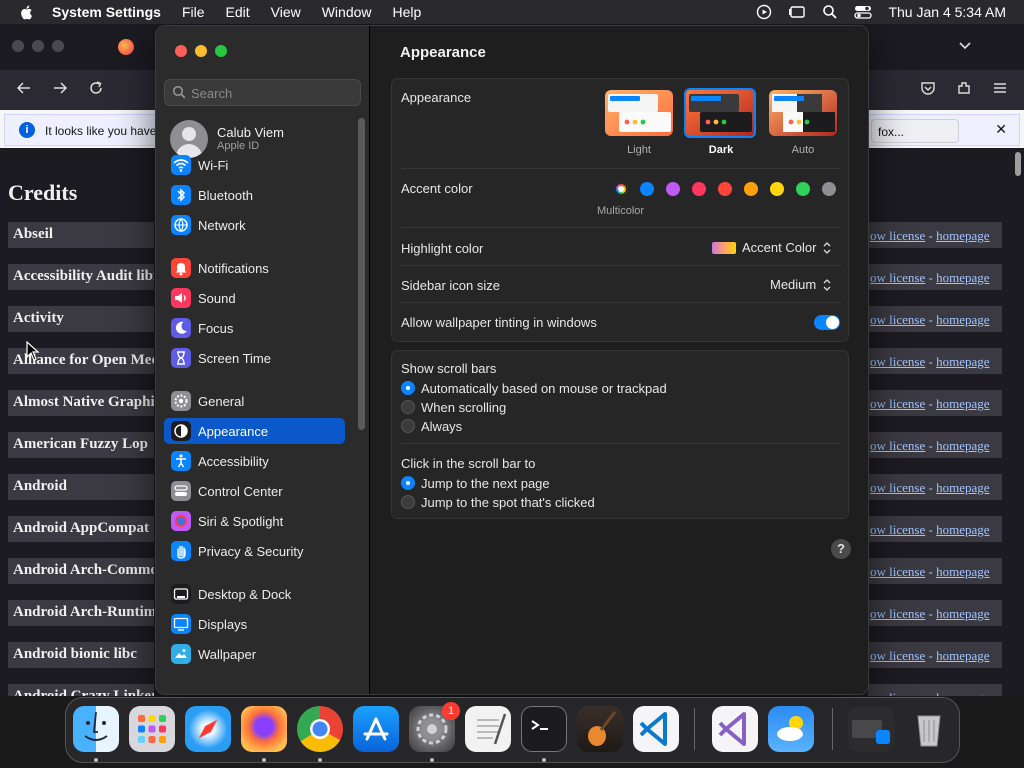 This screenshot has height=768, width=1024. What do you see at coordinates (254, 268) in the screenshot?
I see `sidebar-item-notifications: Notifications` at bounding box center [254, 268].